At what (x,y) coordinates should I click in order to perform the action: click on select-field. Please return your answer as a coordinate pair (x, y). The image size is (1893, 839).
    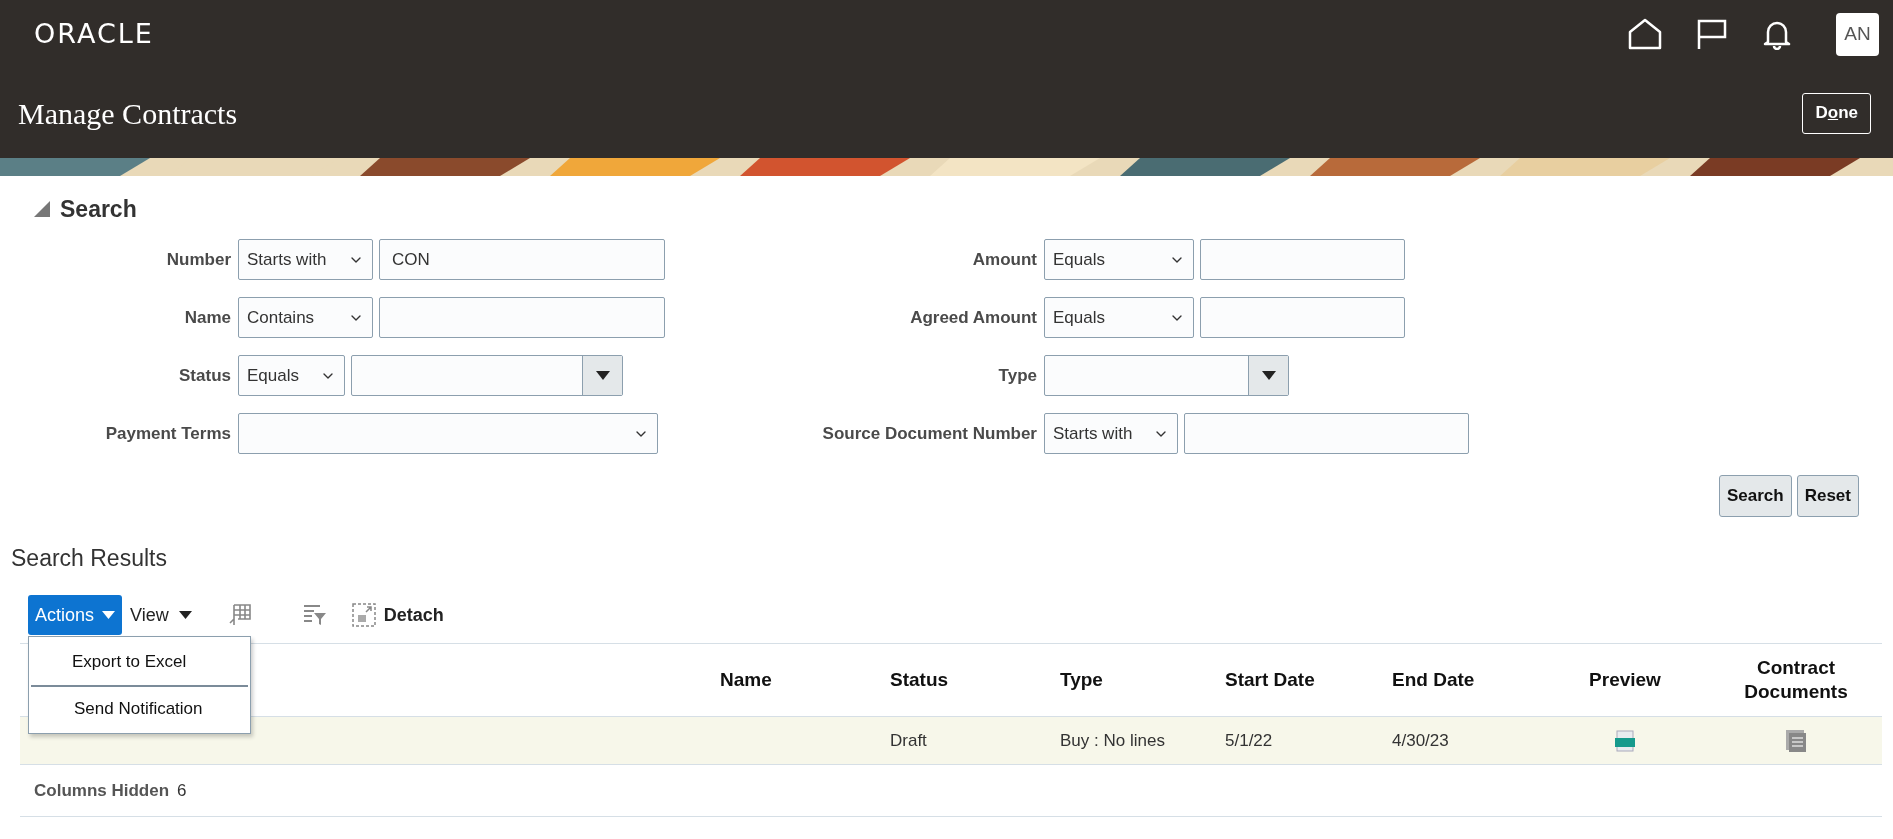
    Looking at the image, I should click on (448, 433).